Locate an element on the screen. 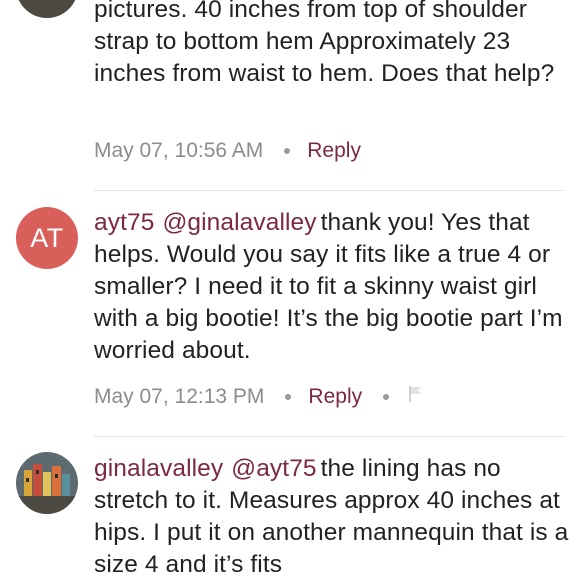 Image resolution: width=580 pixels, height=580 pixels. avatar: AT is located at coordinates (47, 238).